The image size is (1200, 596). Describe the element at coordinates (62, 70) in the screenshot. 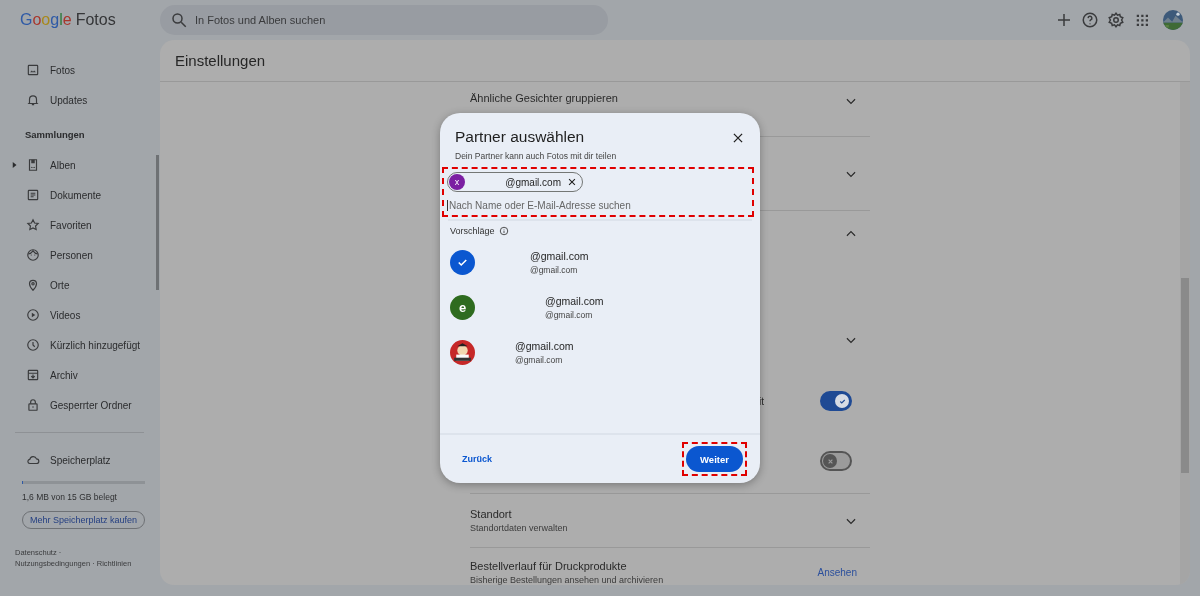

I see `sidebar-item: Fotos` at that location.